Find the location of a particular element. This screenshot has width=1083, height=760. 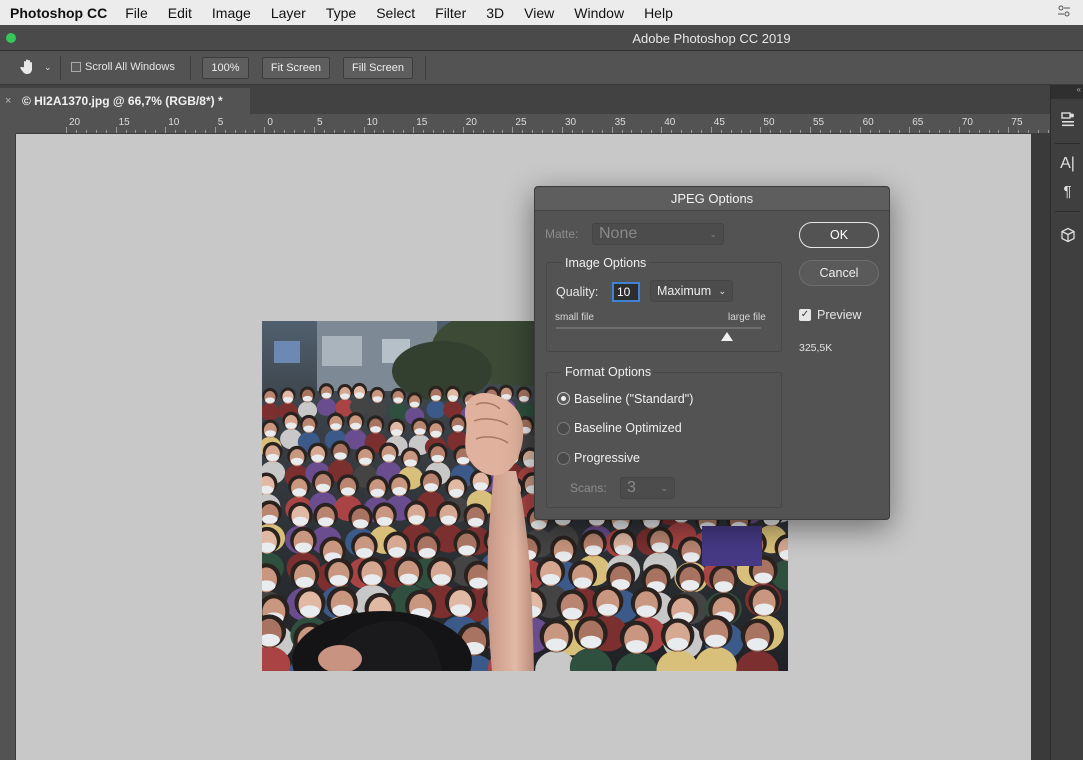

ruler-label: 5 is located at coordinates (320, 122).